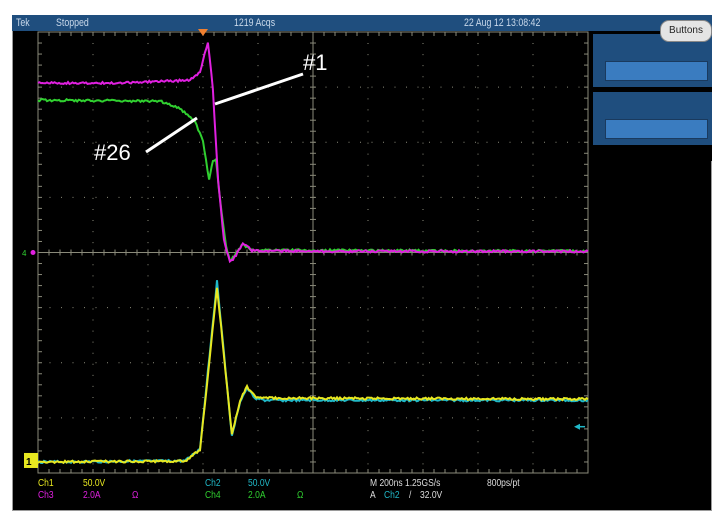 This screenshot has height=531, width=723. Describe the element at coordinates (112, 152) in the screenshot. I see `annotation-26: #26` at that location.